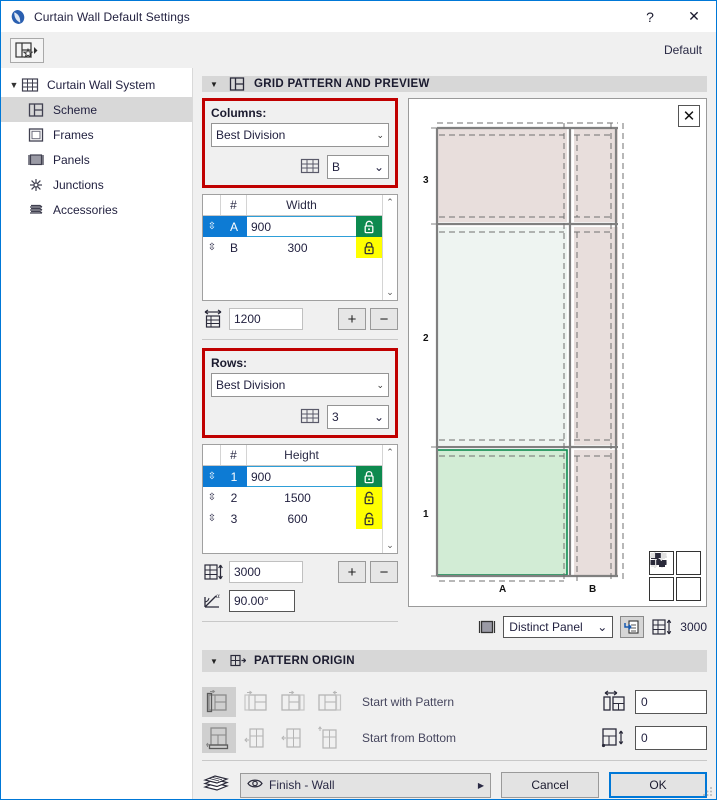 This screenshot has width=717, height=800. What do you see at coordinates (96, 184) in the screenshot?
I see `sidebar-item-junctions: Junctions` at bounding box center [96, 184].